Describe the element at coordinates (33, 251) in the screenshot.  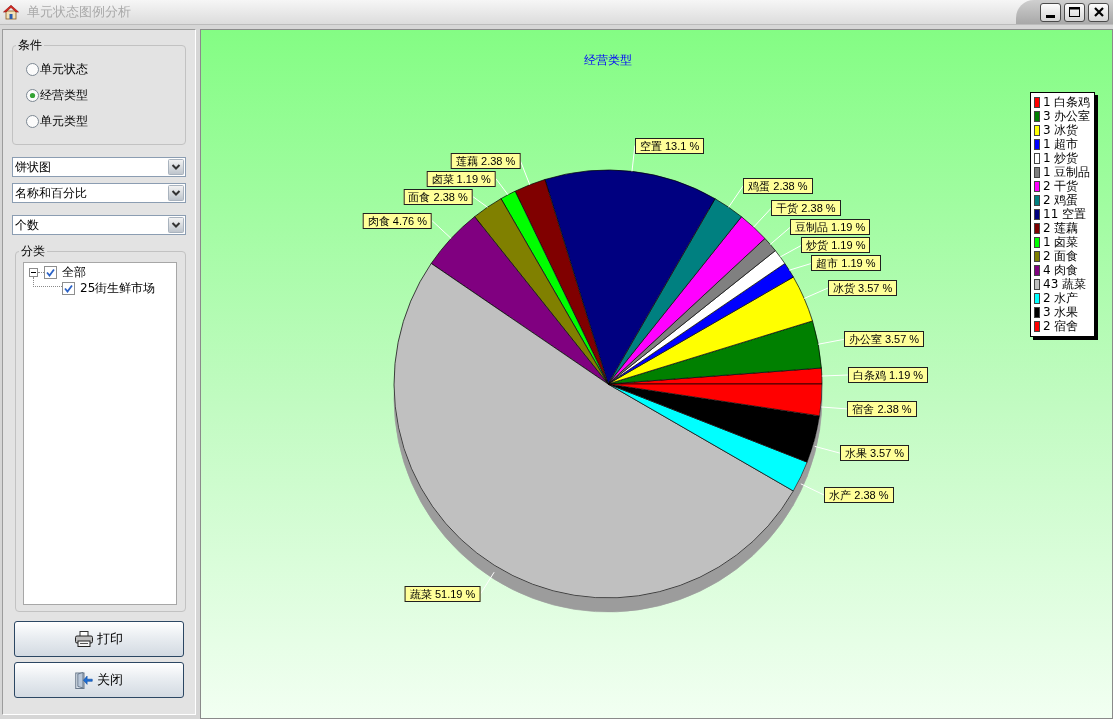
I see `group-title: 分类` at that location.